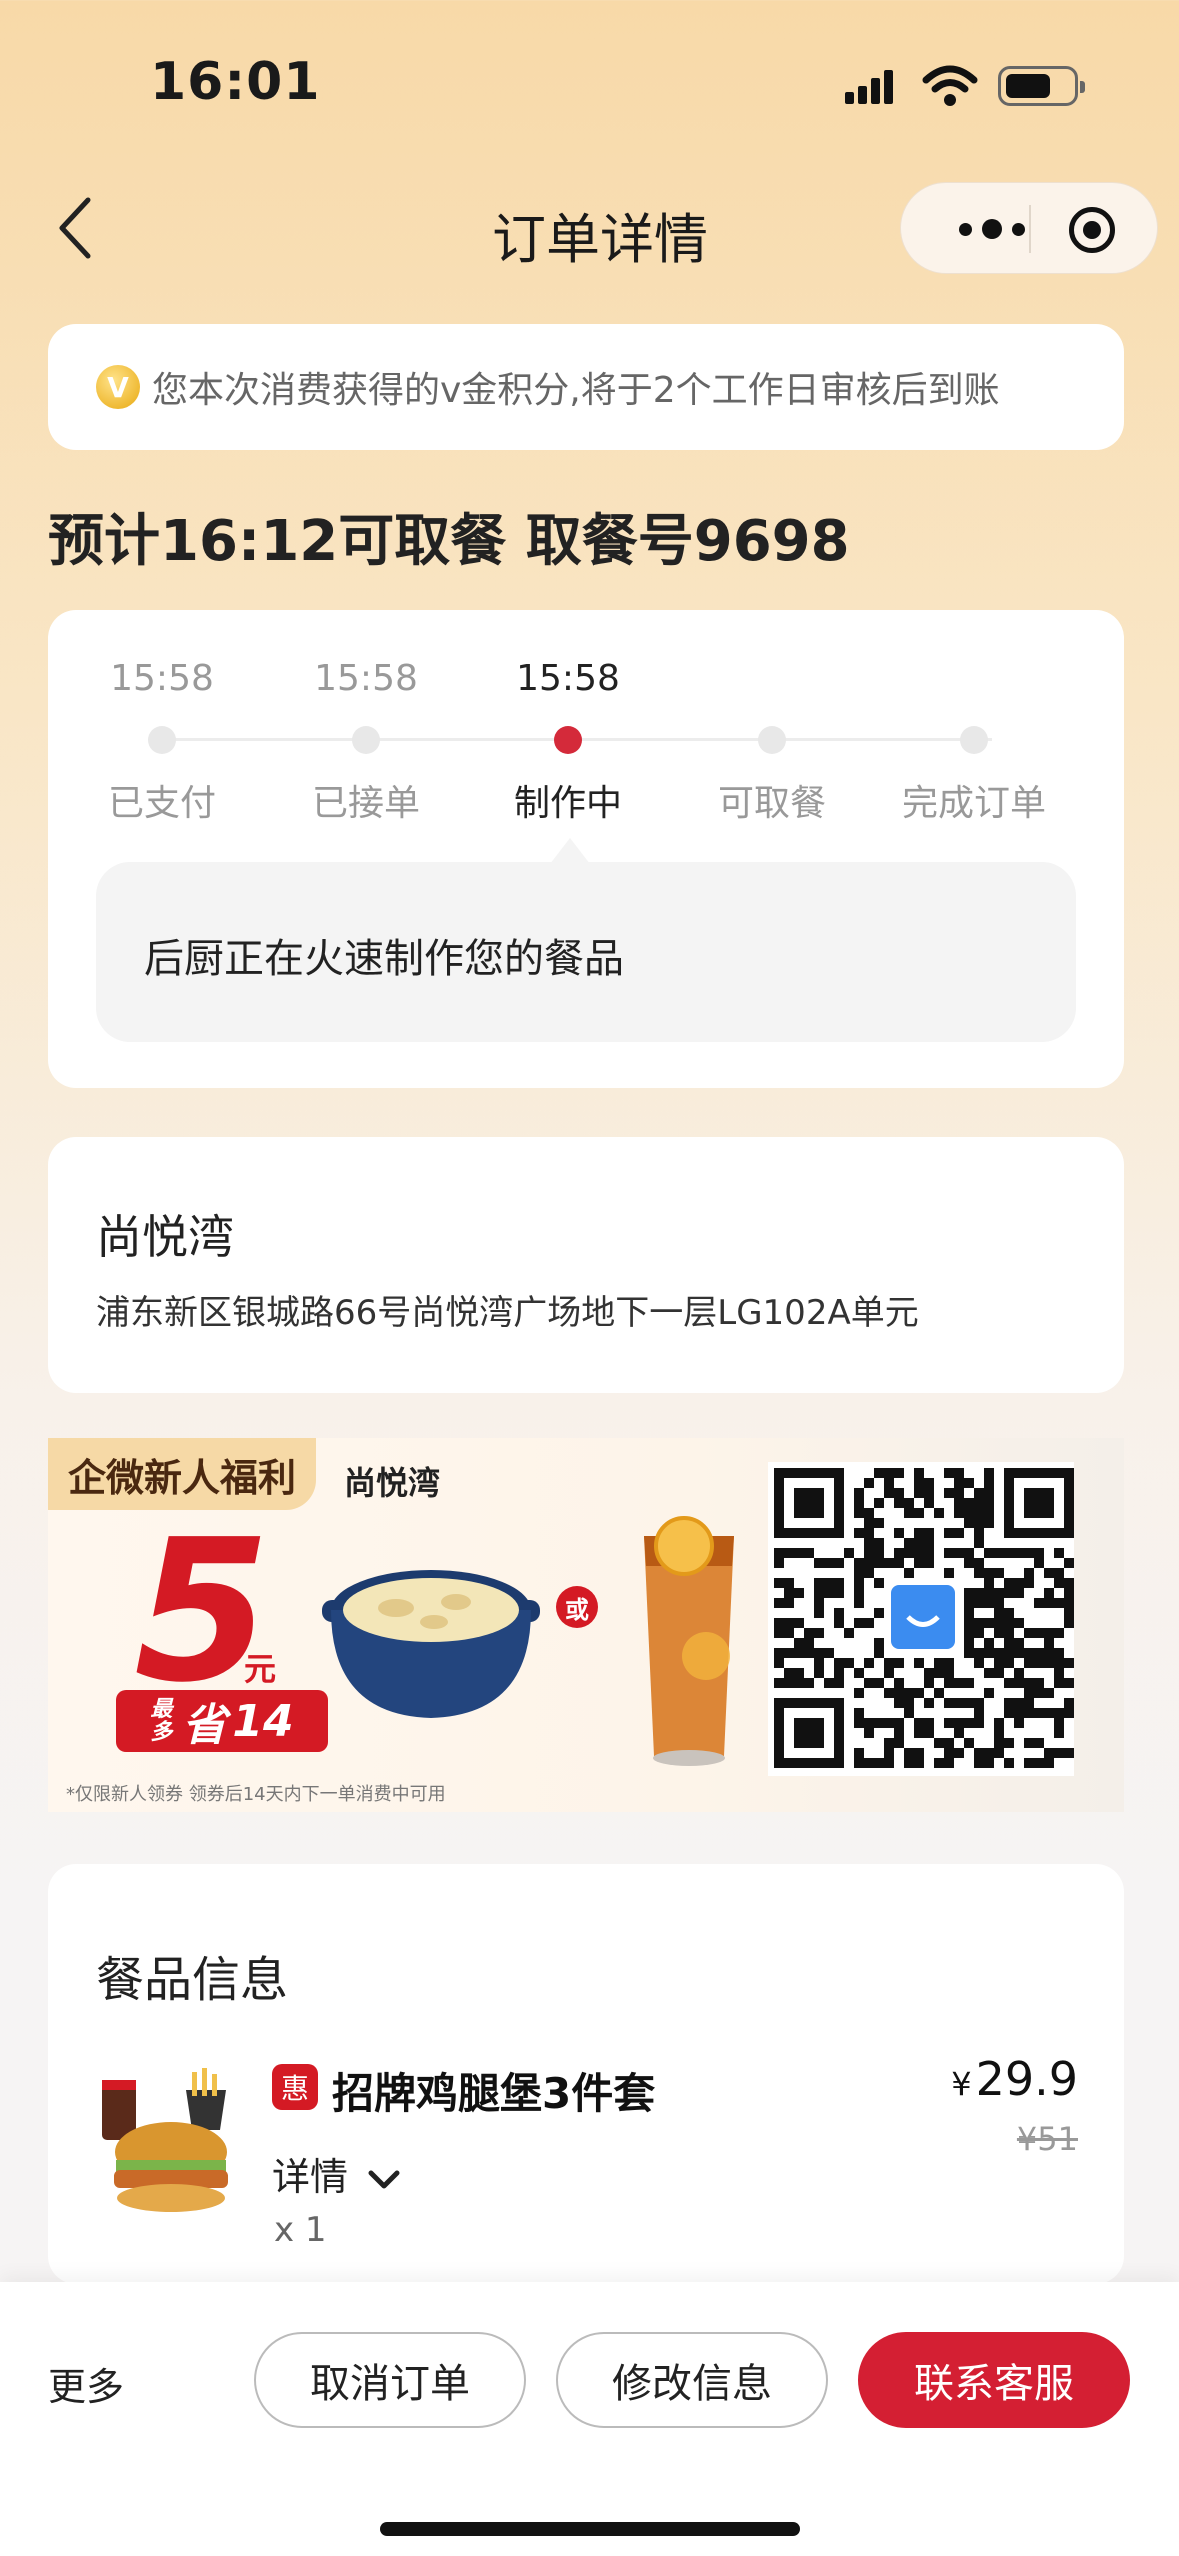 The width and height of the screenshot is (1179, 2556). What do you see at coordinates (994, 2380) in the screenshot?
I see `contact-service-button: 联系客服` at bounding box center [994, 2380].